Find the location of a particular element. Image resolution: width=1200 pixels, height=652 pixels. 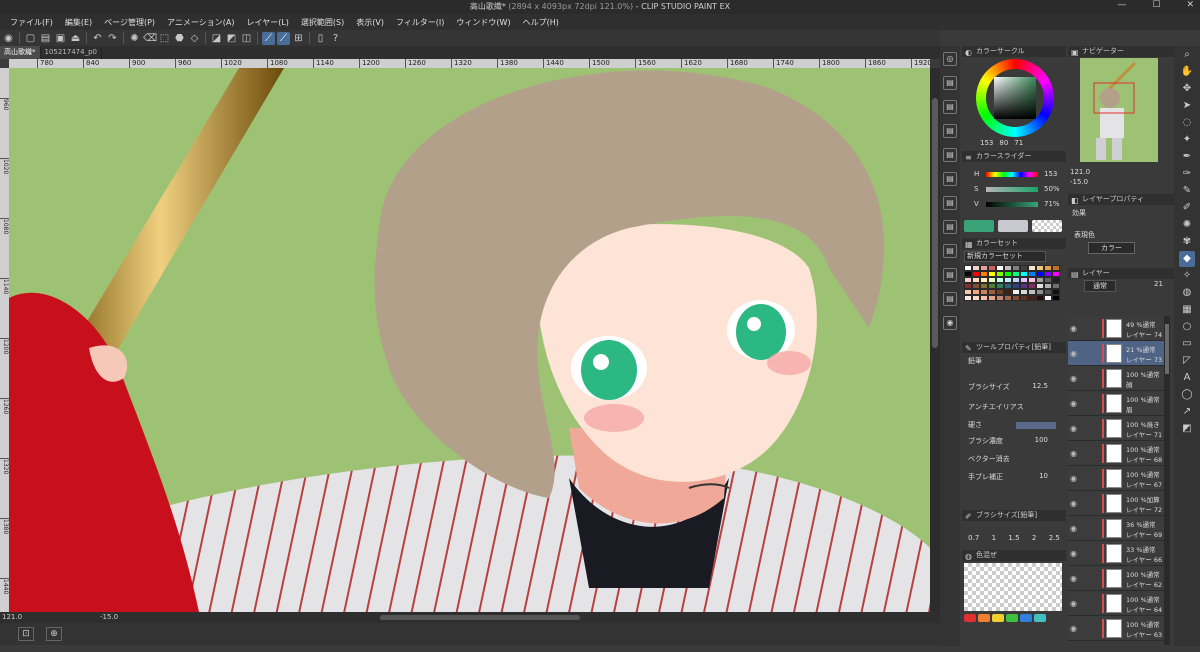

lasso-tool-icon: ◌ is located at coordinates (1187, 123).